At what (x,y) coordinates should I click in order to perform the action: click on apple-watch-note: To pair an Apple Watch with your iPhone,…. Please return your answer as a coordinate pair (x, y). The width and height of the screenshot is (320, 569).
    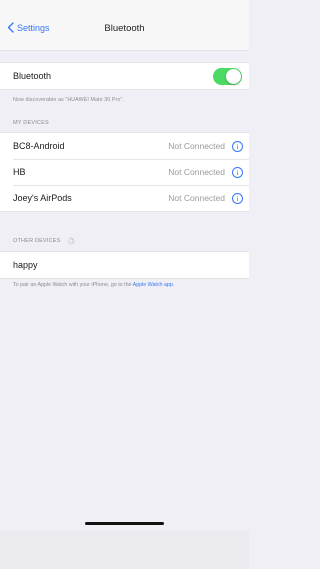
    Looking at the image, I should click on (125, 286).